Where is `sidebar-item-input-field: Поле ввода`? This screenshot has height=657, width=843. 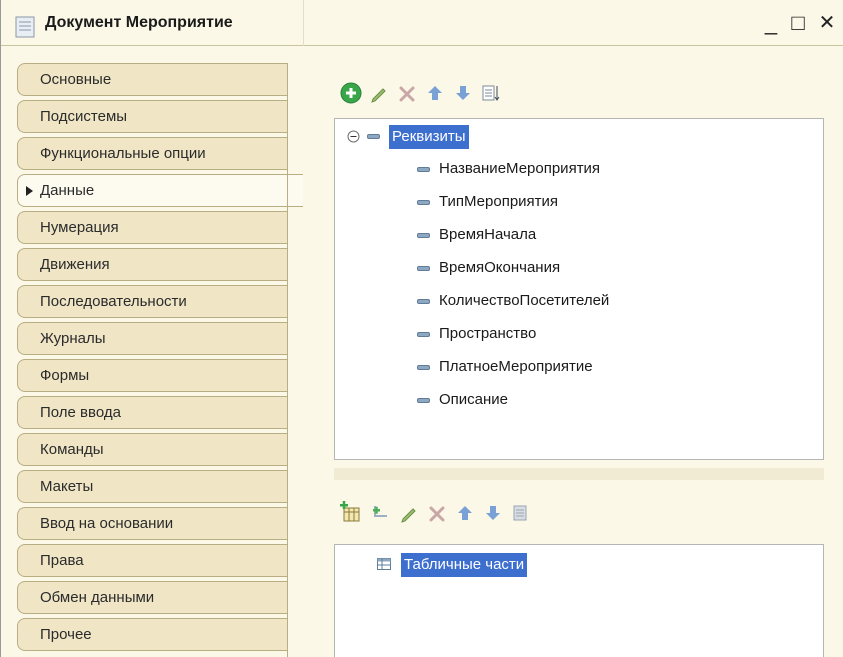 sidebar-item-input-field: Поле ввода is located at coordinates (152, 412).